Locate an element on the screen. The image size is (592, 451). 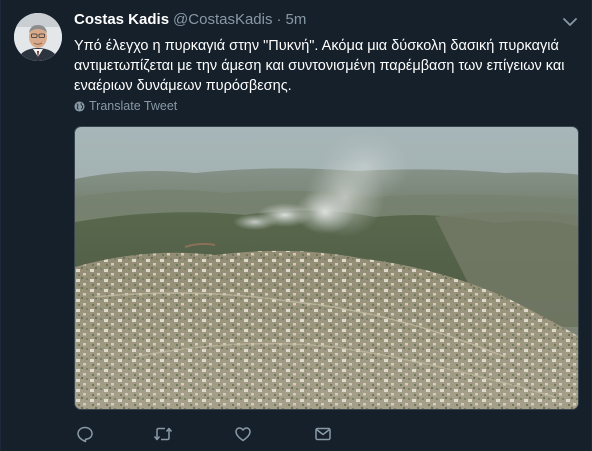
reply-button is located at coordinates (85, 434).